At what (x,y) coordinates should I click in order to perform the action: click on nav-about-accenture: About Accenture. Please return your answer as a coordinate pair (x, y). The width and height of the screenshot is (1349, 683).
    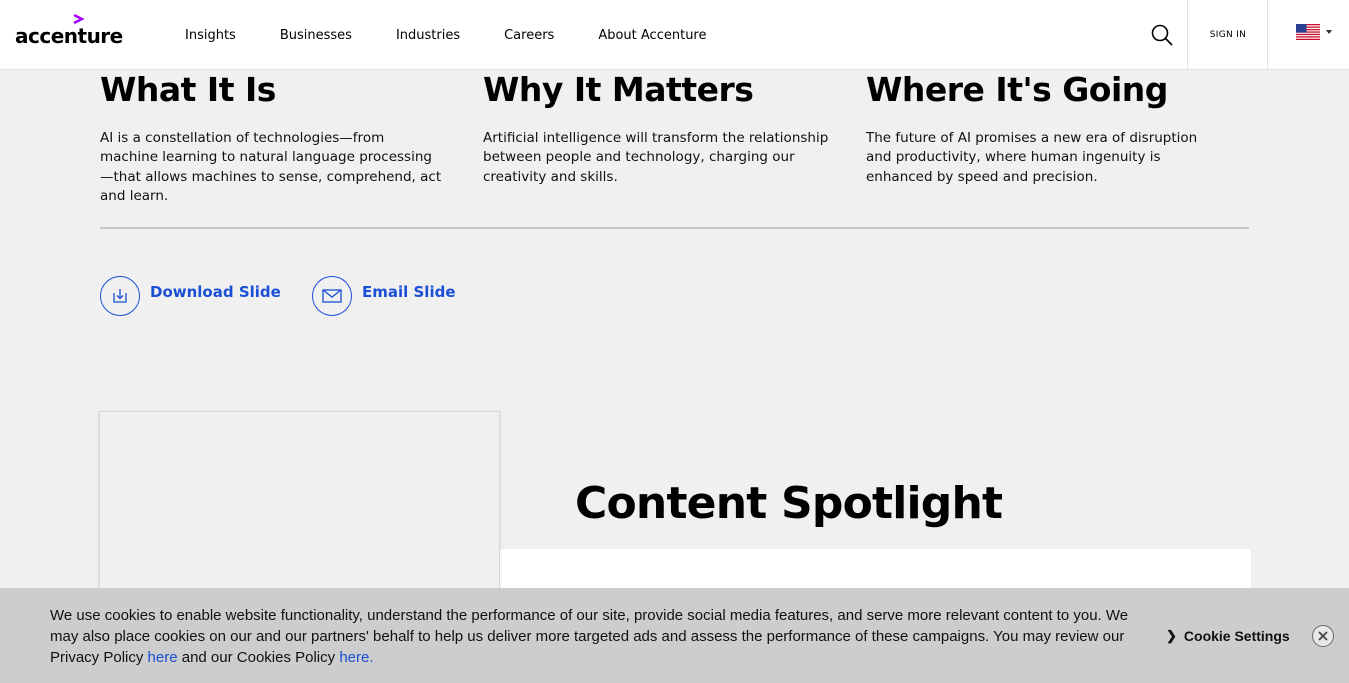
    Looking at the image, I should click on (652, 35).